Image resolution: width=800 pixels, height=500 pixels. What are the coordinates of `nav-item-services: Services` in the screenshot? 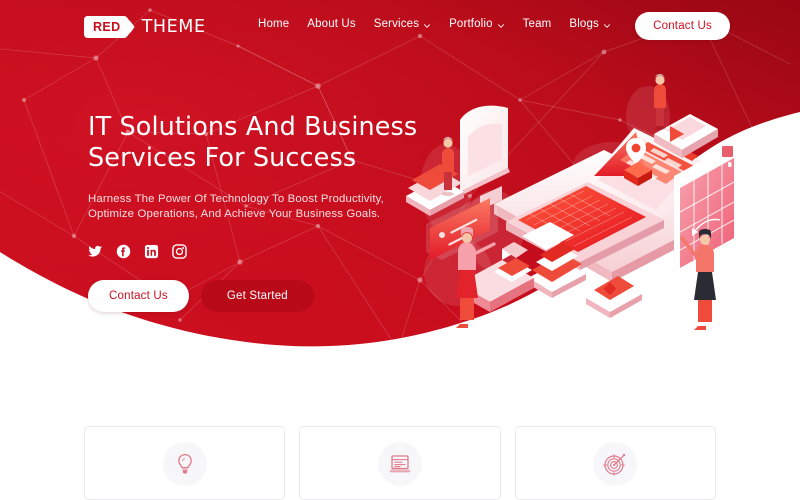 It's located at (402, 24).